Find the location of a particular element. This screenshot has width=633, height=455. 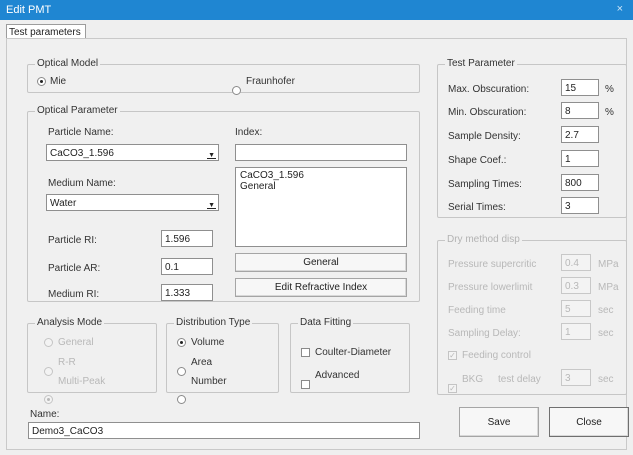

particle-ar-label: Particle AR: is located at coordinates (74, 268).